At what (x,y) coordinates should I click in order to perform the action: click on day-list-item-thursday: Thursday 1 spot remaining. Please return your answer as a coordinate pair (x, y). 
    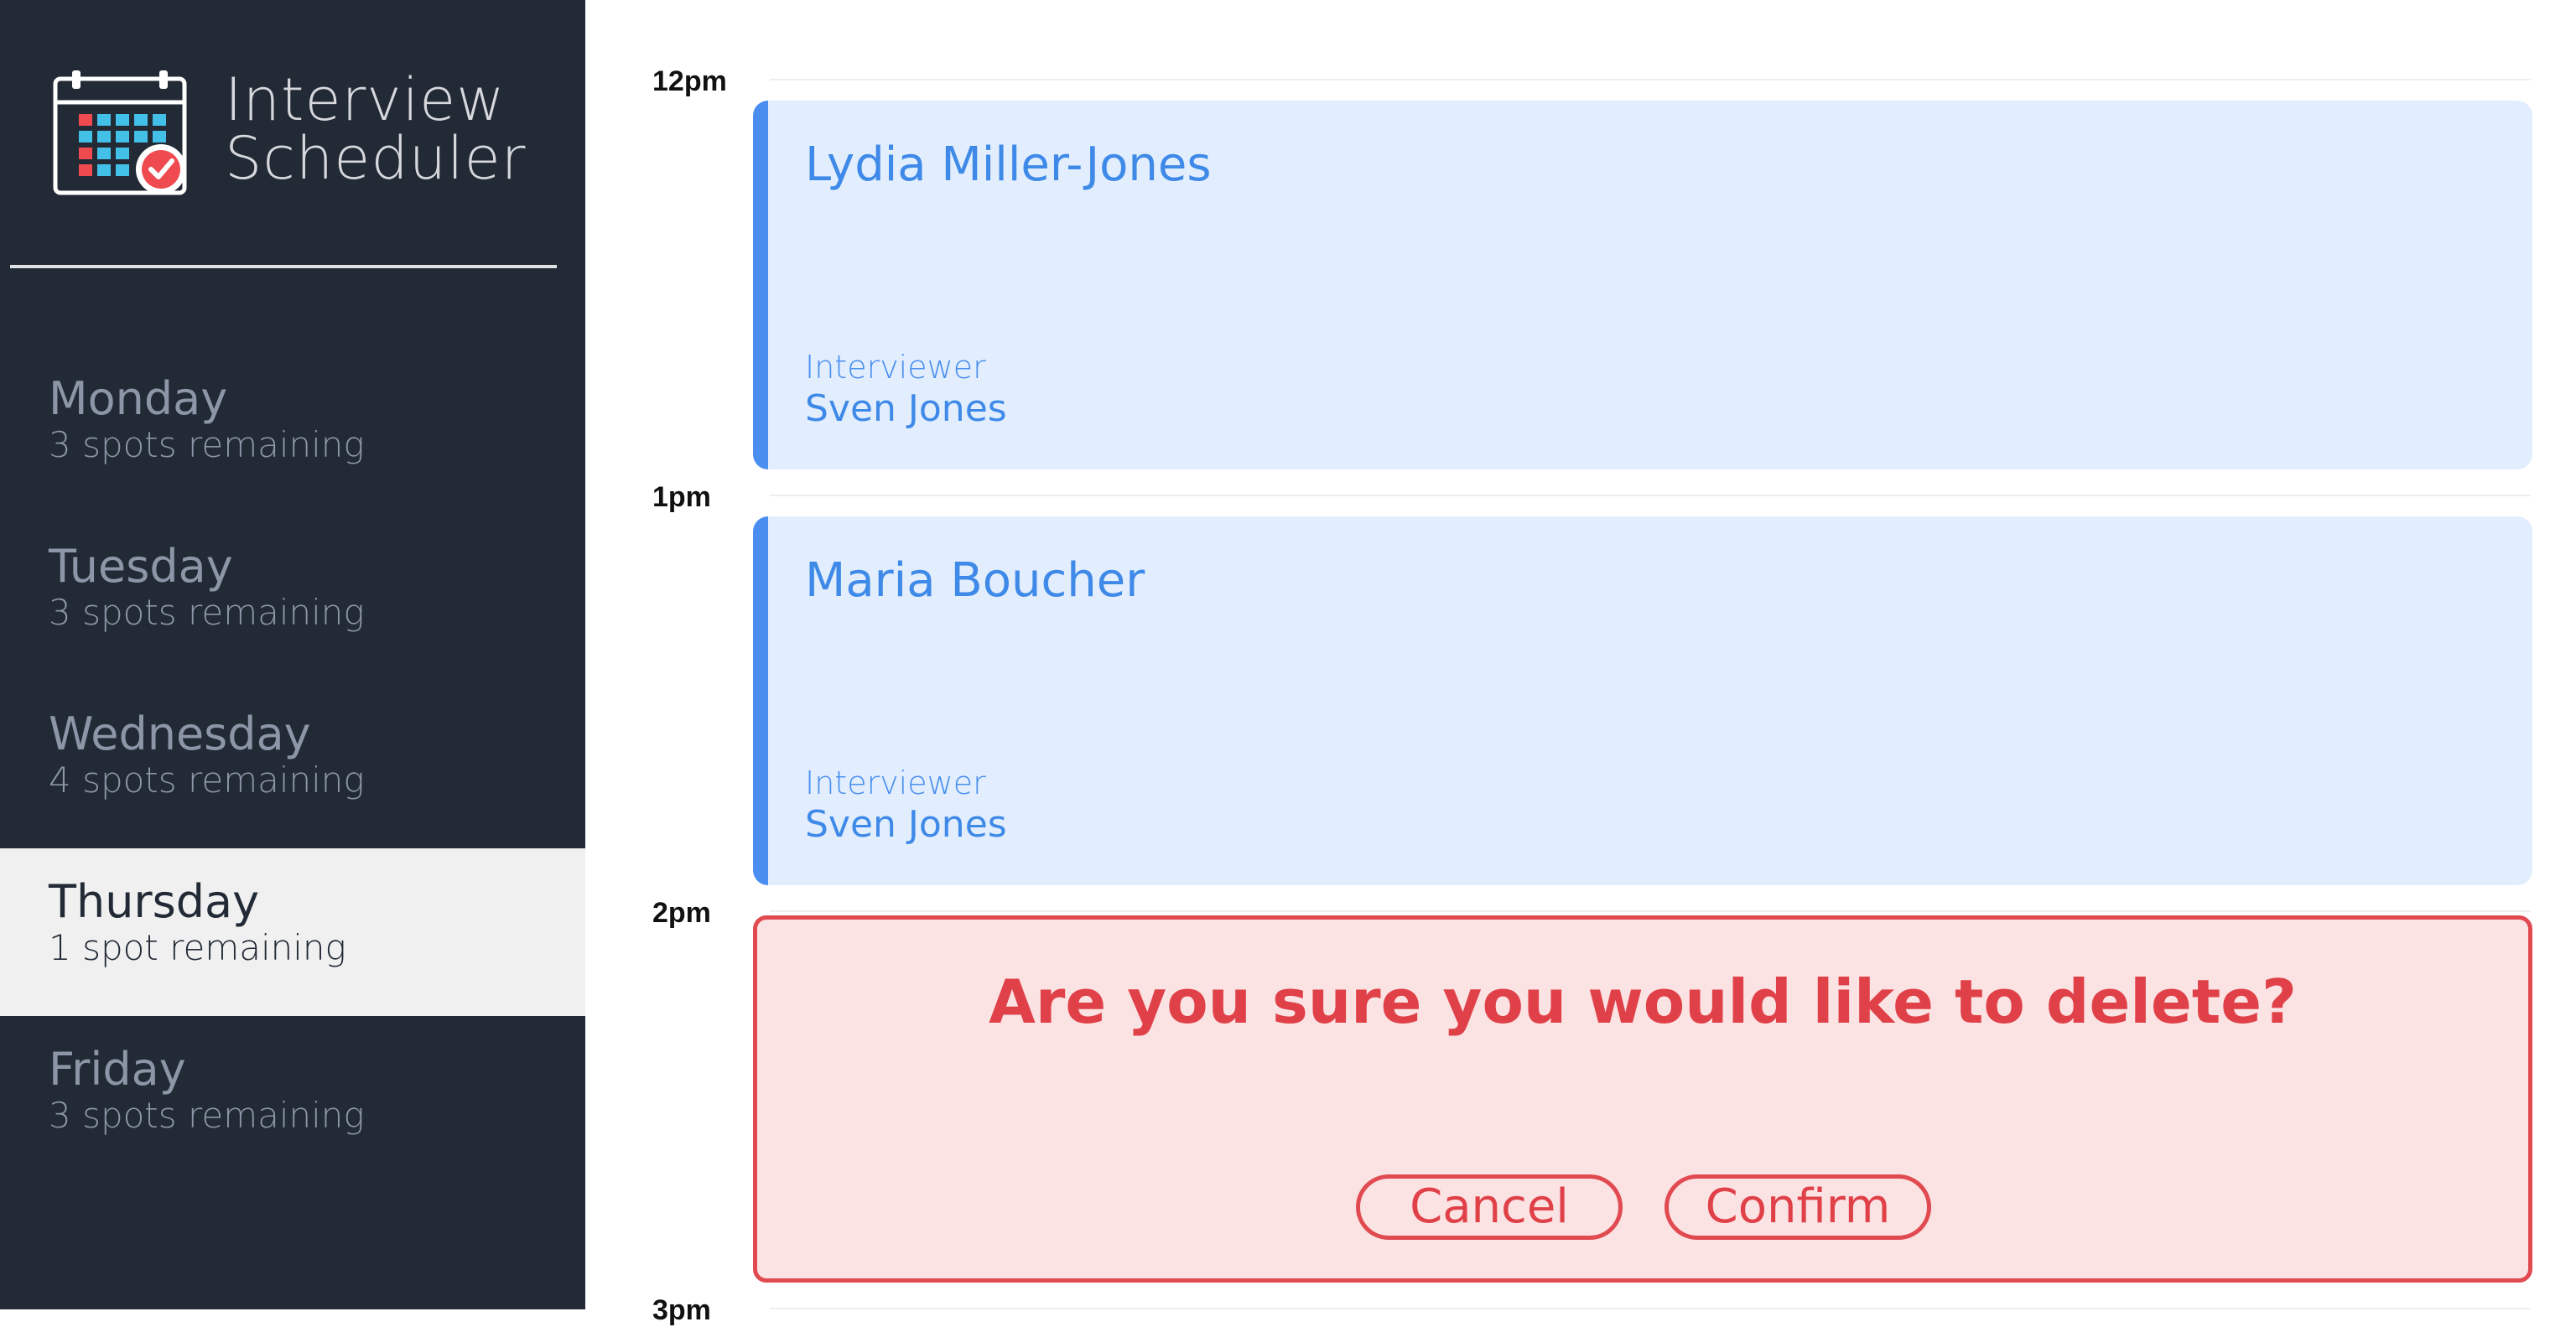
    Looking at the image, I should click on (292, 932).